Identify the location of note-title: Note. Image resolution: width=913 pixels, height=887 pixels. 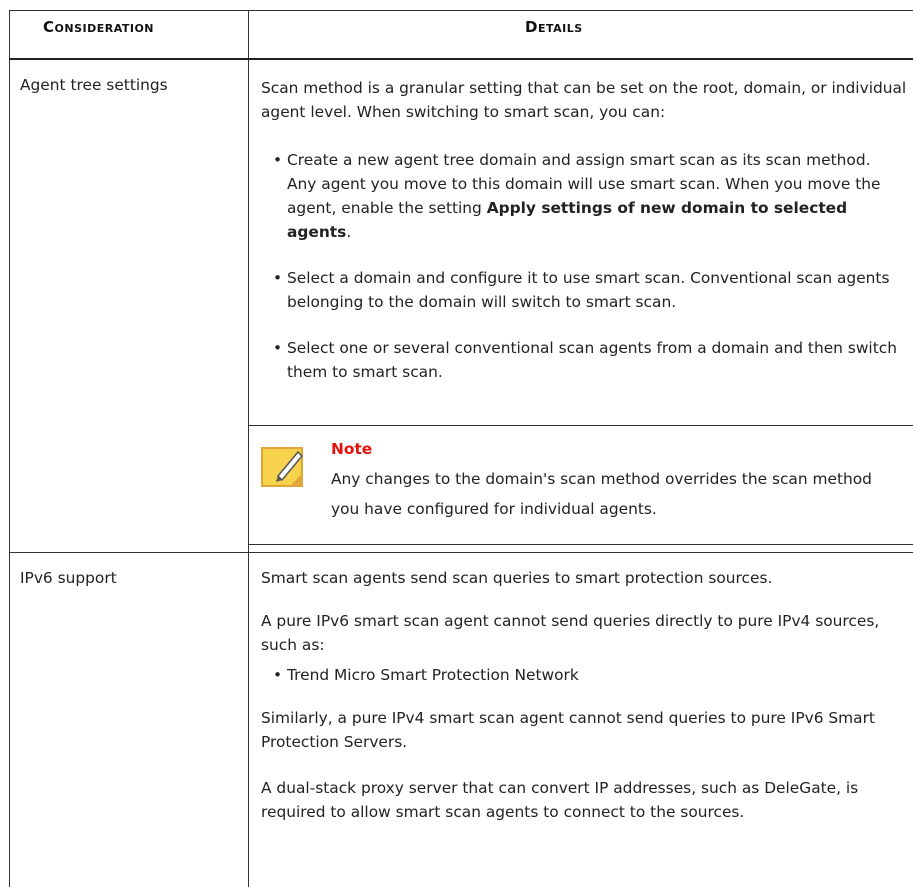
(352, 449).